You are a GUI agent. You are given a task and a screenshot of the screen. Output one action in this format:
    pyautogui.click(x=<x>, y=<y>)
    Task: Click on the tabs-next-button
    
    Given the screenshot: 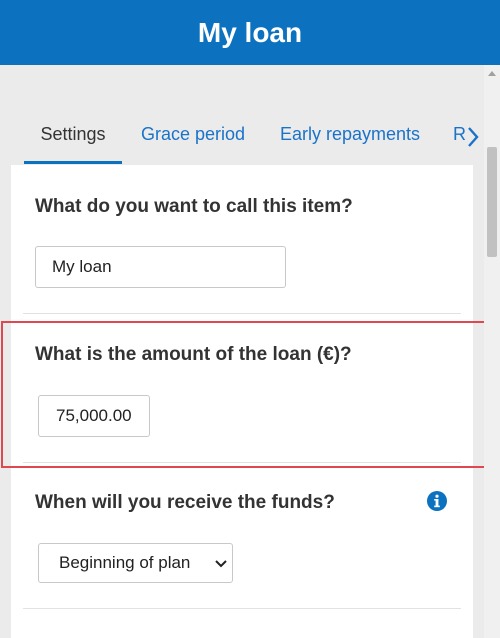 What is the action you would take?
    pyautogui.click(x=473, y=137)
    